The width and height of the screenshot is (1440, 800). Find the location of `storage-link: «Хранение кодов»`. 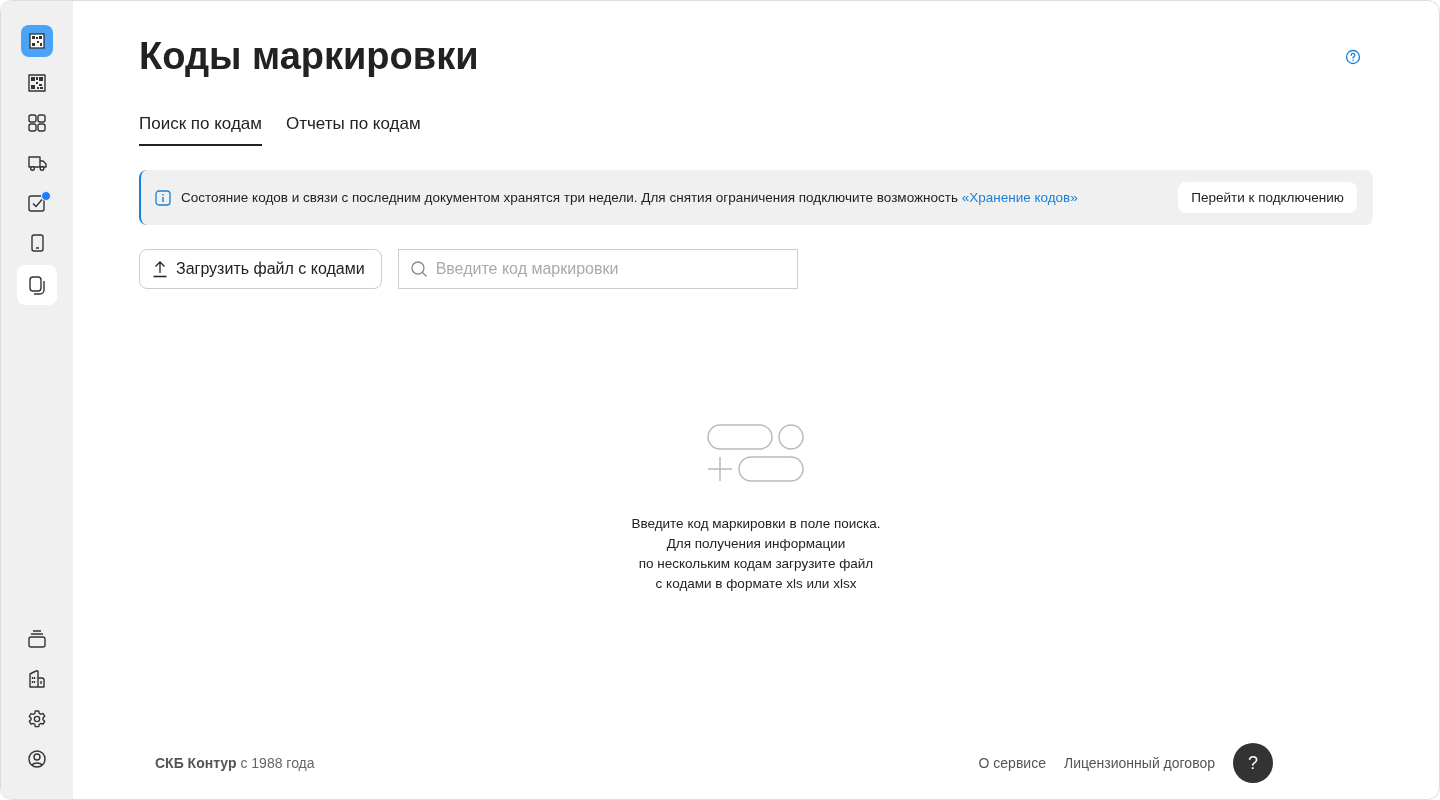

storage-link: «Хранение кодов» is located at coordinates (1019, 197).